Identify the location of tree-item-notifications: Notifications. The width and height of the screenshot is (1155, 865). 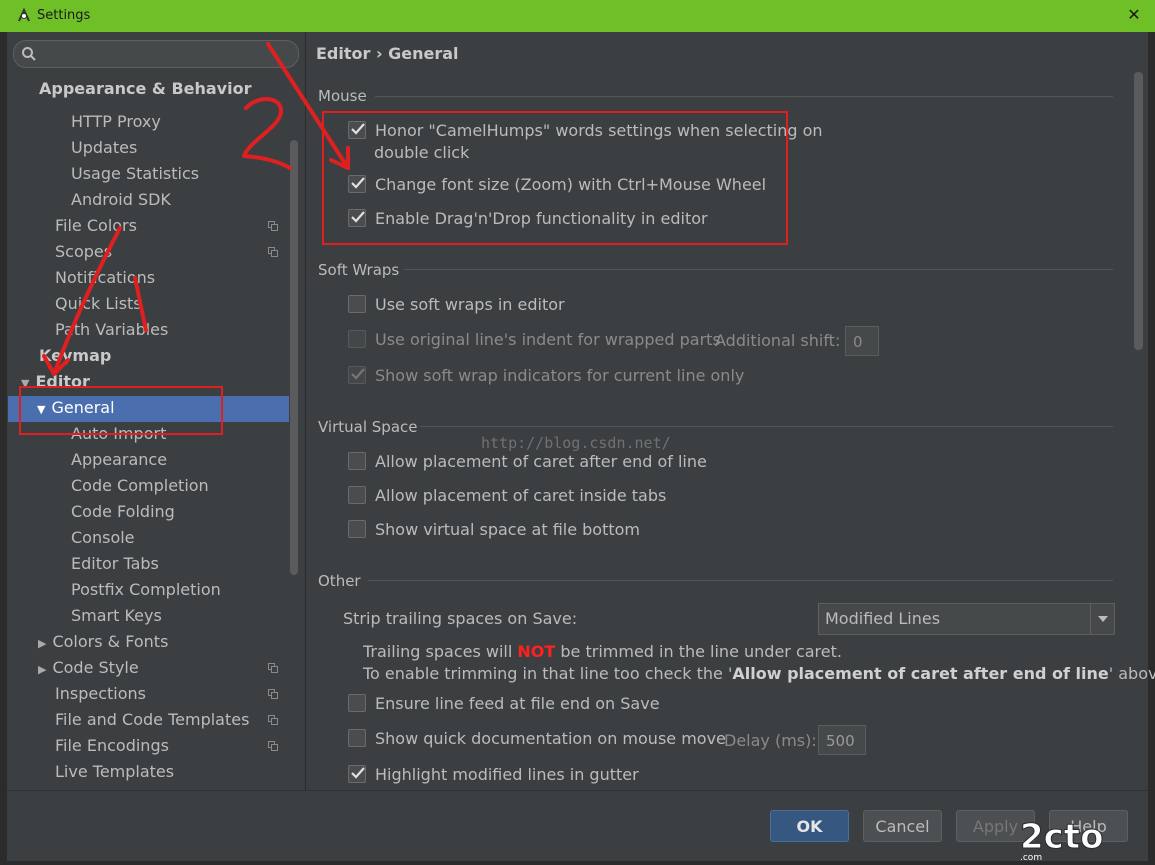
(105, 278).